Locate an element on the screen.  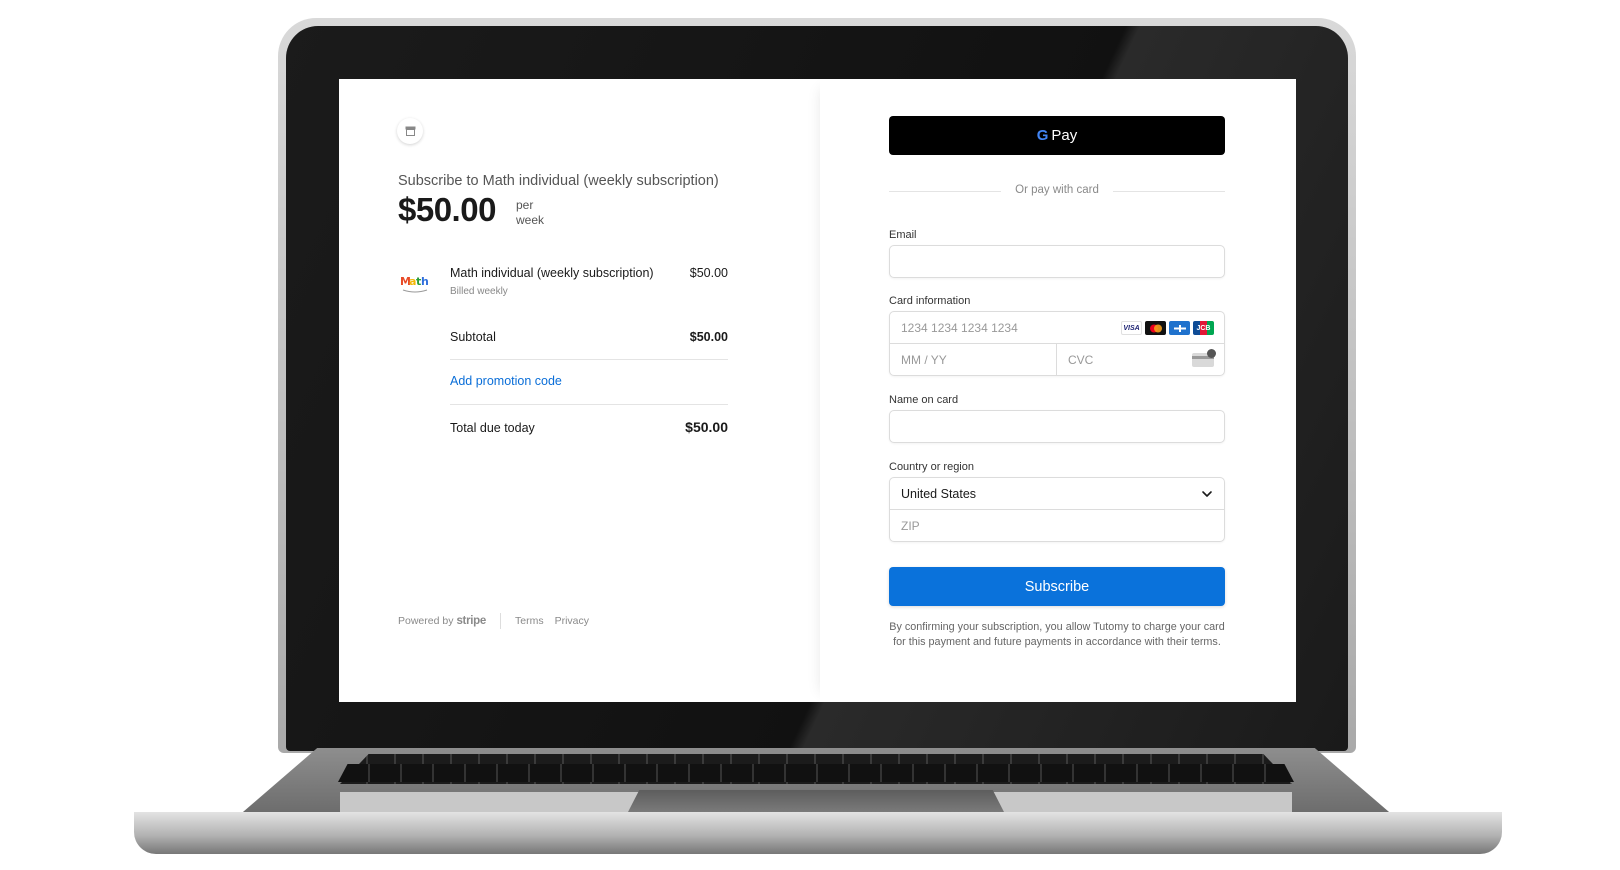
google-pay-label: Pay is located at coordinates (1064, 135).